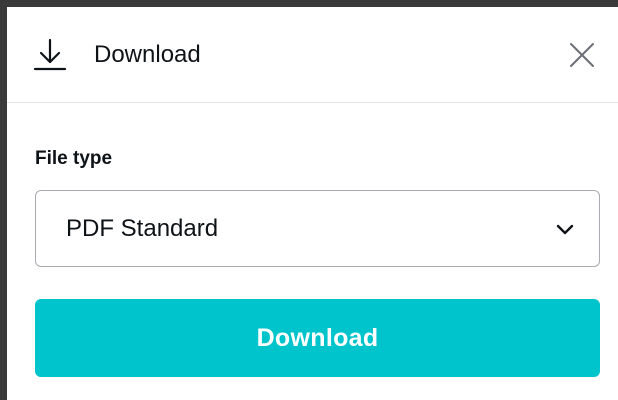  I want to click on file-type-selected-value: PDF Standard, so click(142, 228).